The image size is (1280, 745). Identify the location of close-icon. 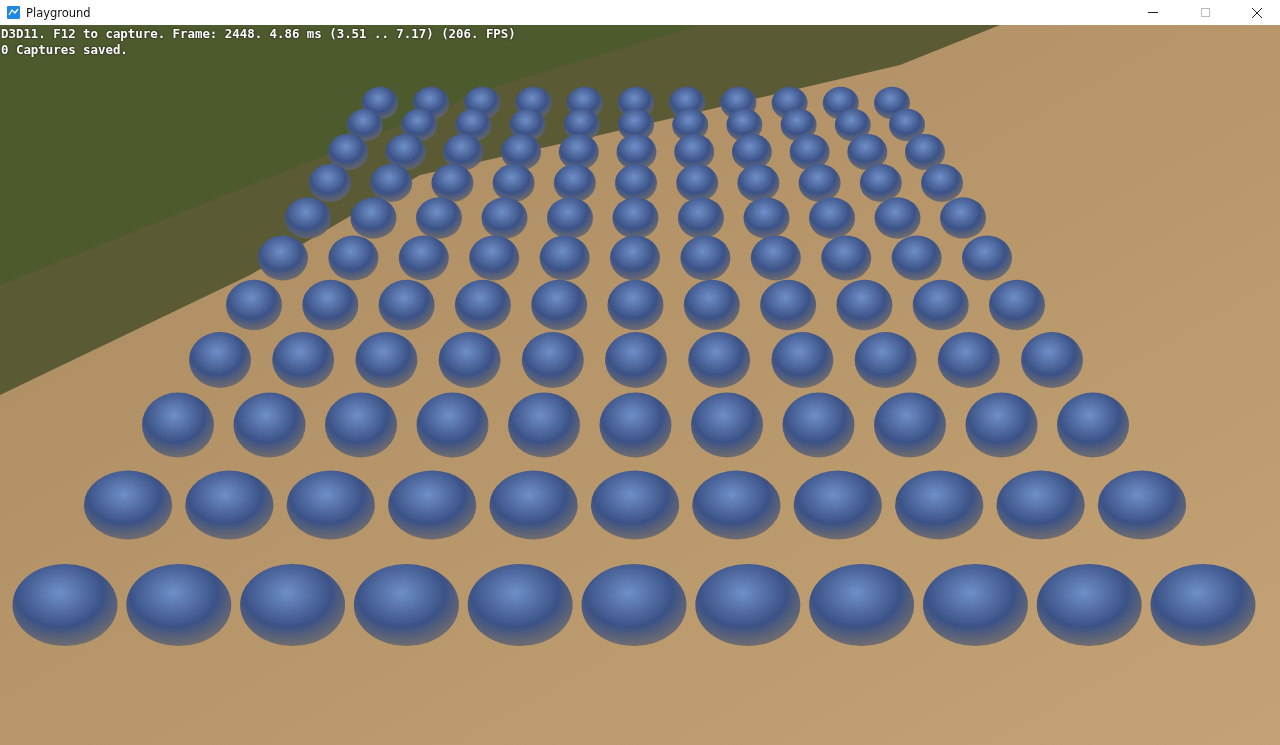
(1257, 12).